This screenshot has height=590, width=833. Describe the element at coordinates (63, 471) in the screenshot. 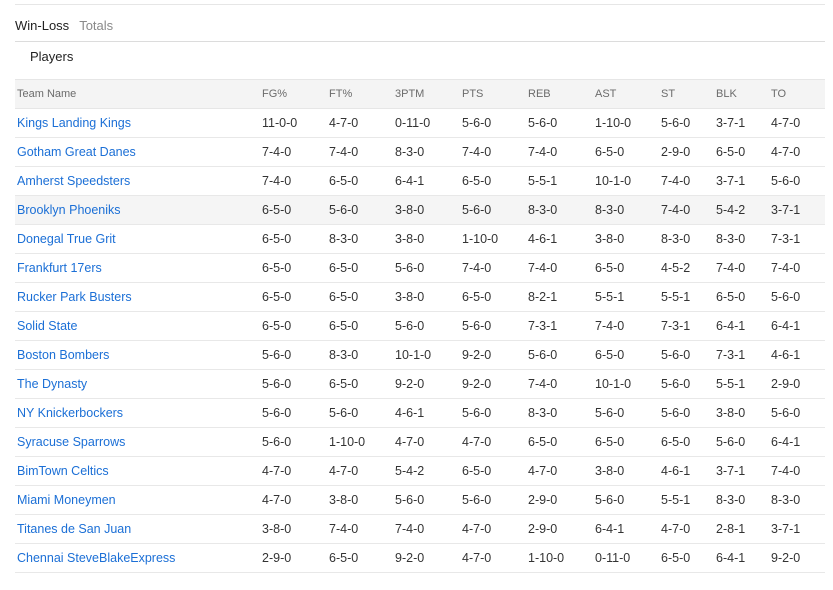

I see `team-link: BimTown Celtics` at that location.